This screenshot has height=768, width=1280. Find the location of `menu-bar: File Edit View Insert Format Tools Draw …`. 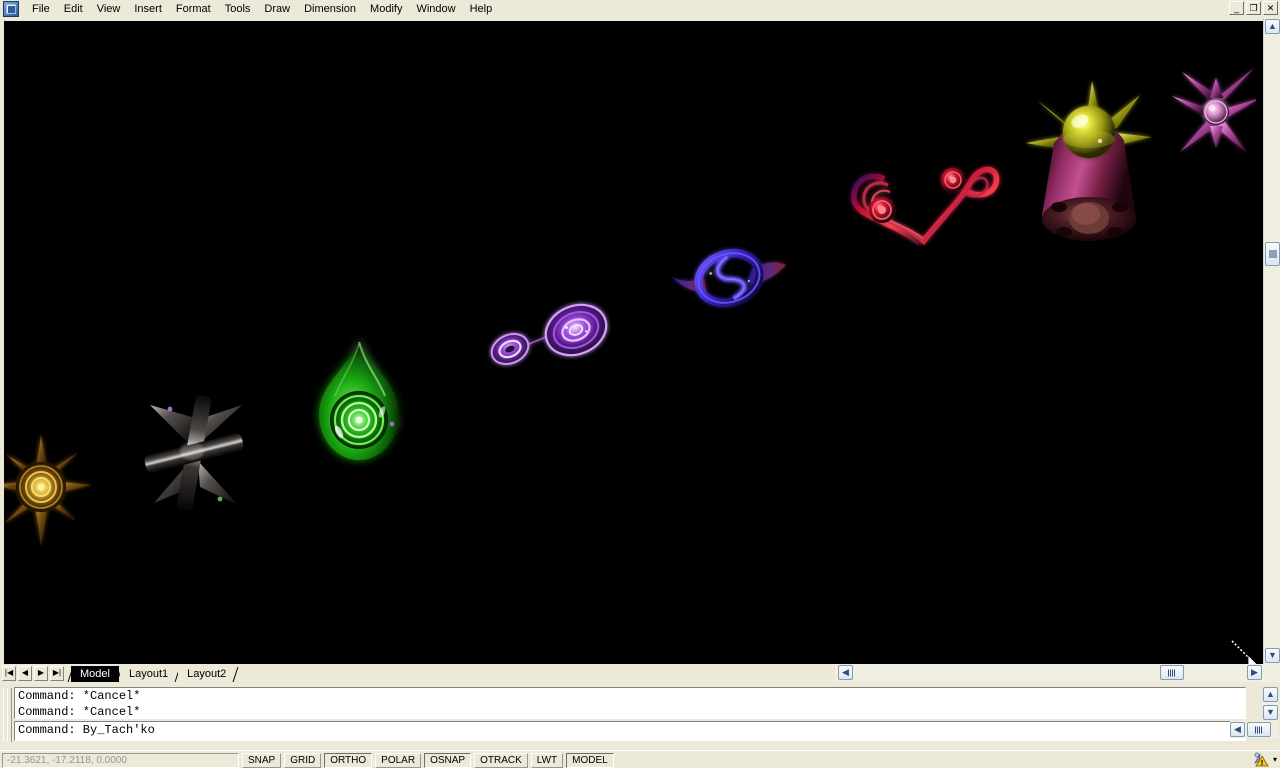

menu-bar: File Edit View Insert Format Tools Draw … is located at coordinates (640, 9).